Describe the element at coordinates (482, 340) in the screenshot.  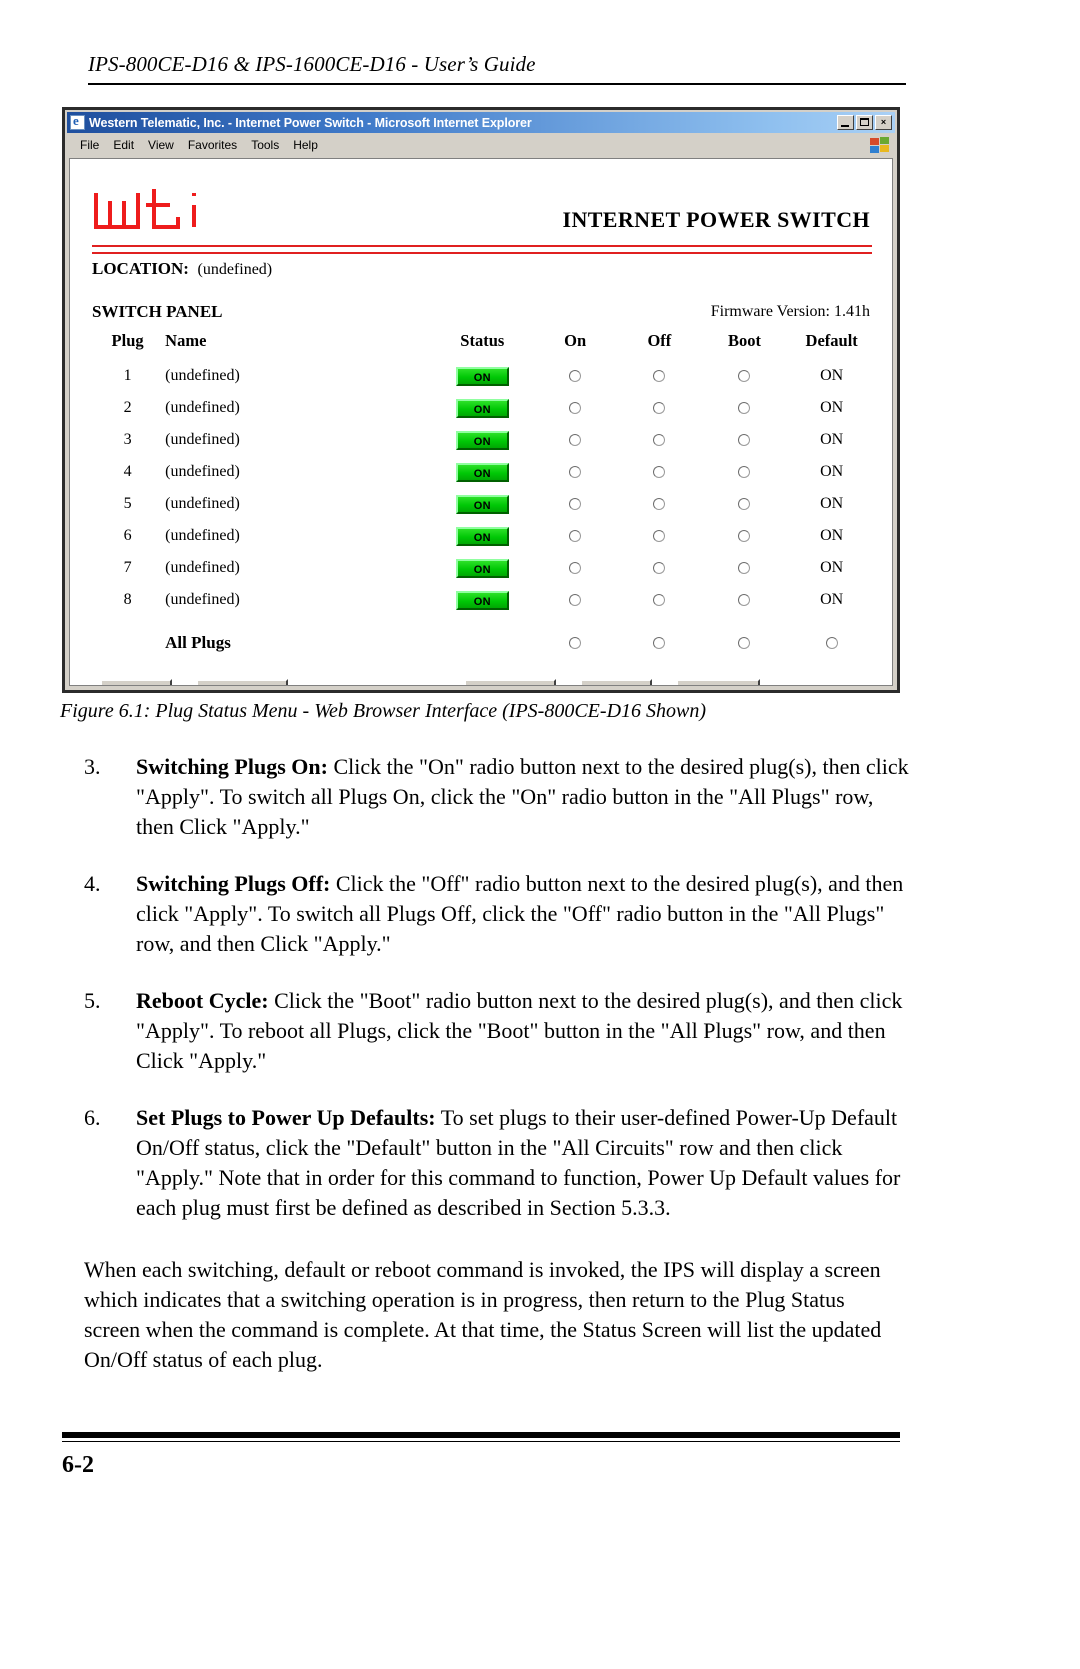
I see `column-header-status: Status` at that location.